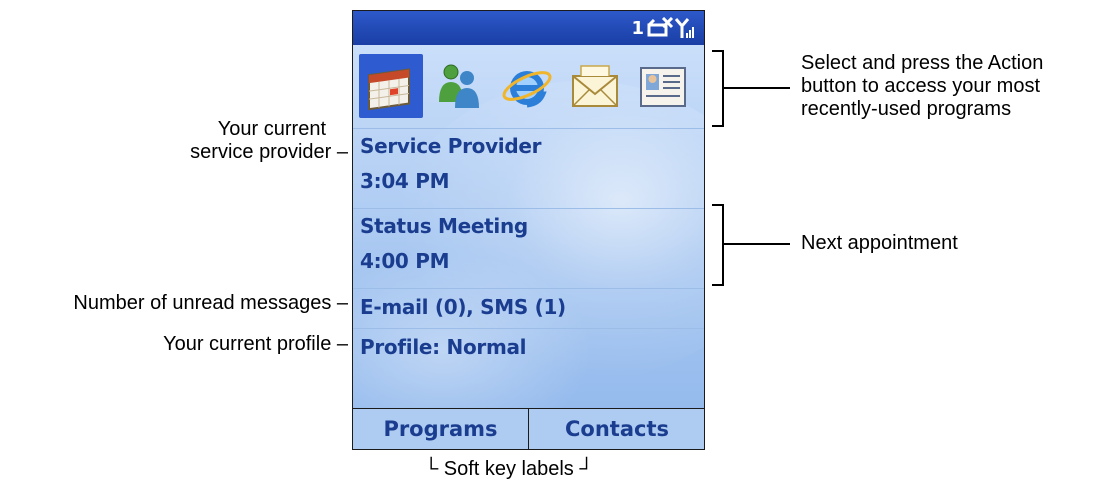 Image resolution: width=1100 pixels, height=484 pixels. What do you see at coordinates (528, 28) in the screenshot?
I see `status-bar: 1` at bounding box center [528, 28].